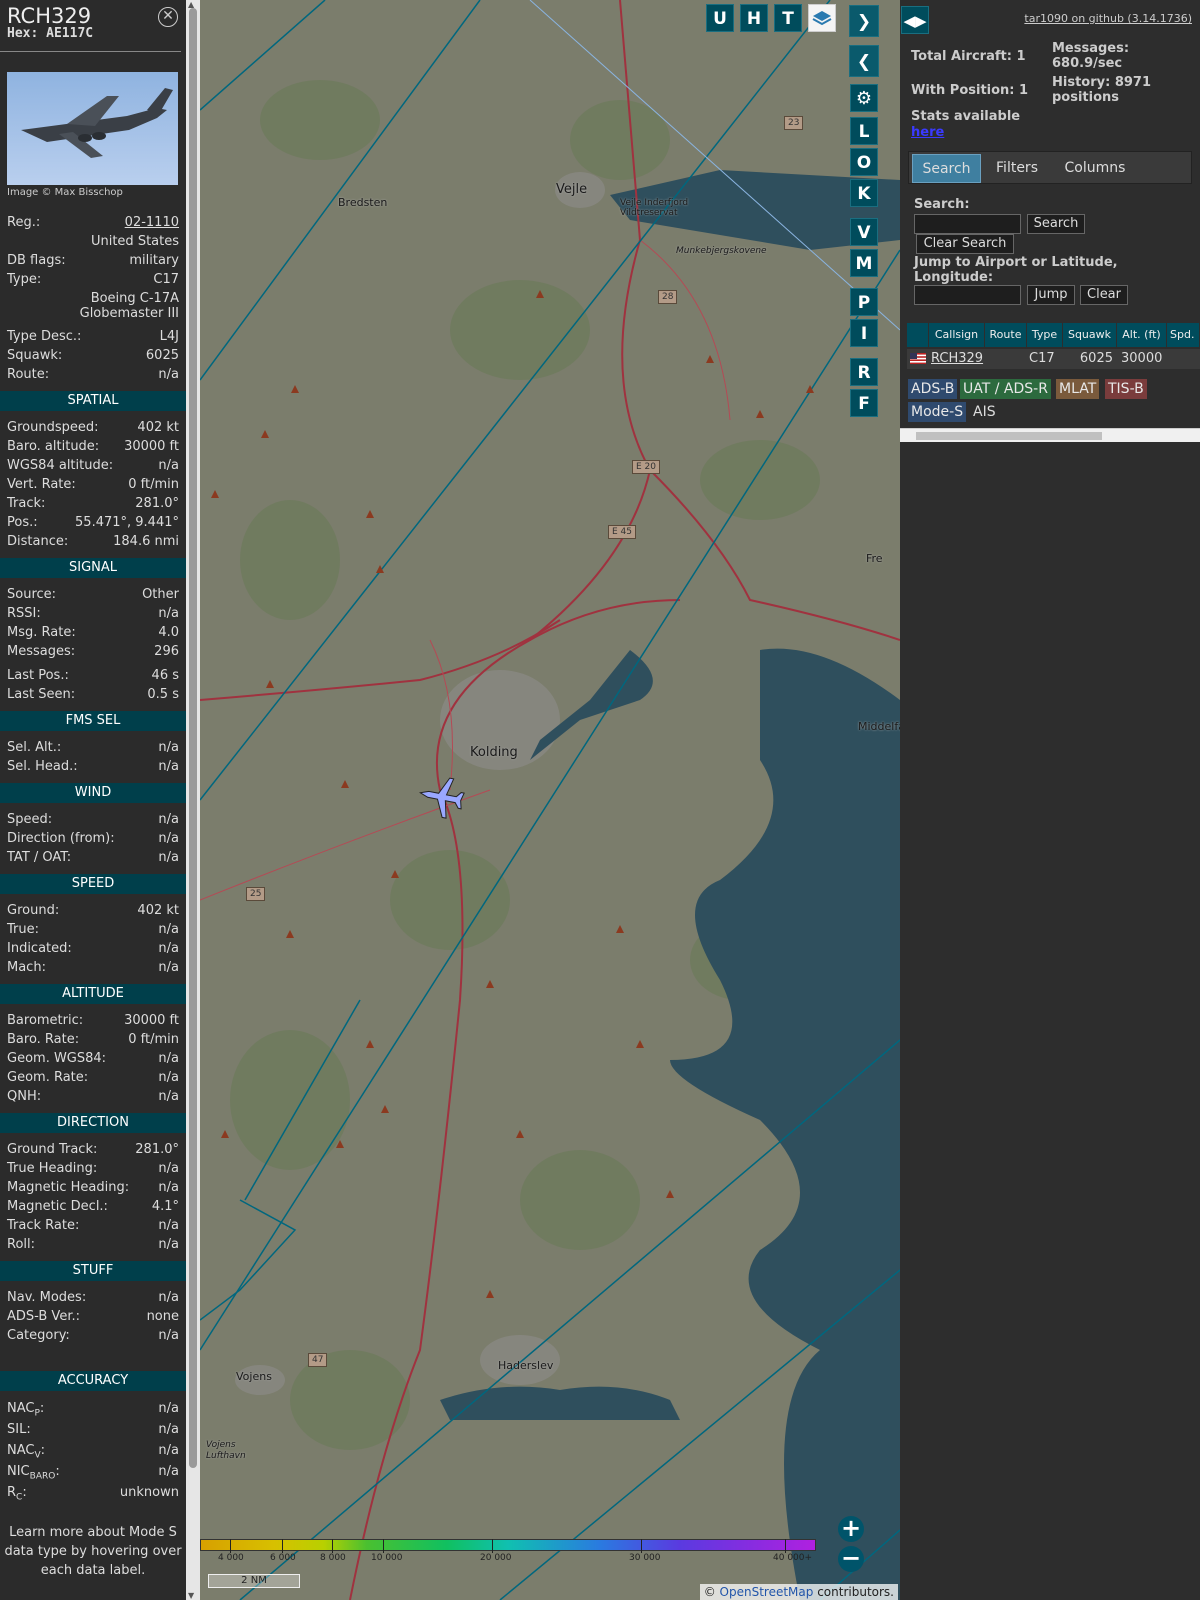 This screenshot has height=1600, width=1200. Describe the element at coordinates (720, 18) in the screenshot. I see `button-u: U` at that location.